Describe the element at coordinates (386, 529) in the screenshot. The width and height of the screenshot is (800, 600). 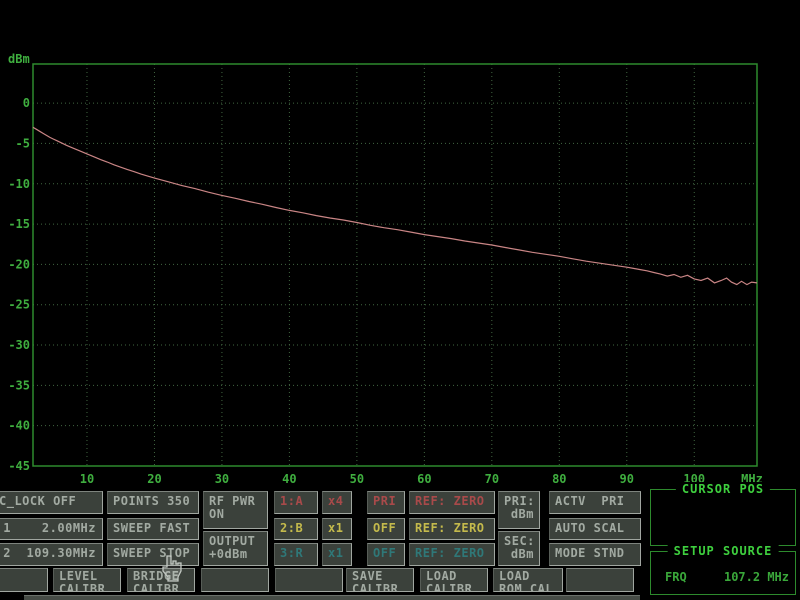
I see `trace2-mode-button: OFF` at that location.